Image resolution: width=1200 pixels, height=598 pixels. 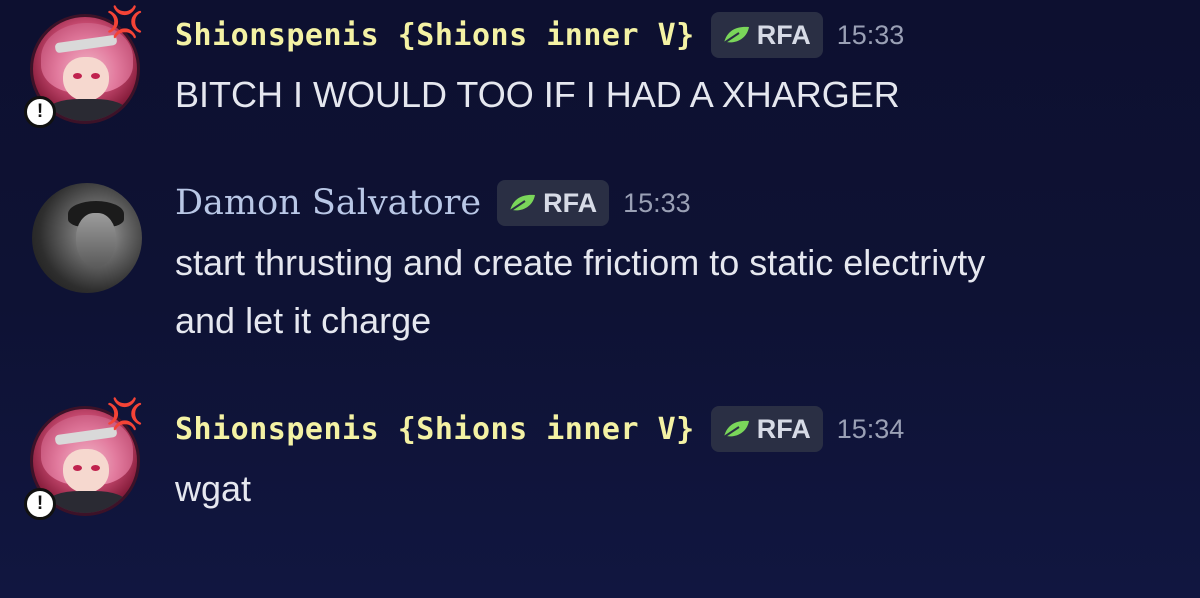 What do you see at coordinates (680, 489) in the screenshot?
I see `message-content: wgat` at bounding box center [680, 489].